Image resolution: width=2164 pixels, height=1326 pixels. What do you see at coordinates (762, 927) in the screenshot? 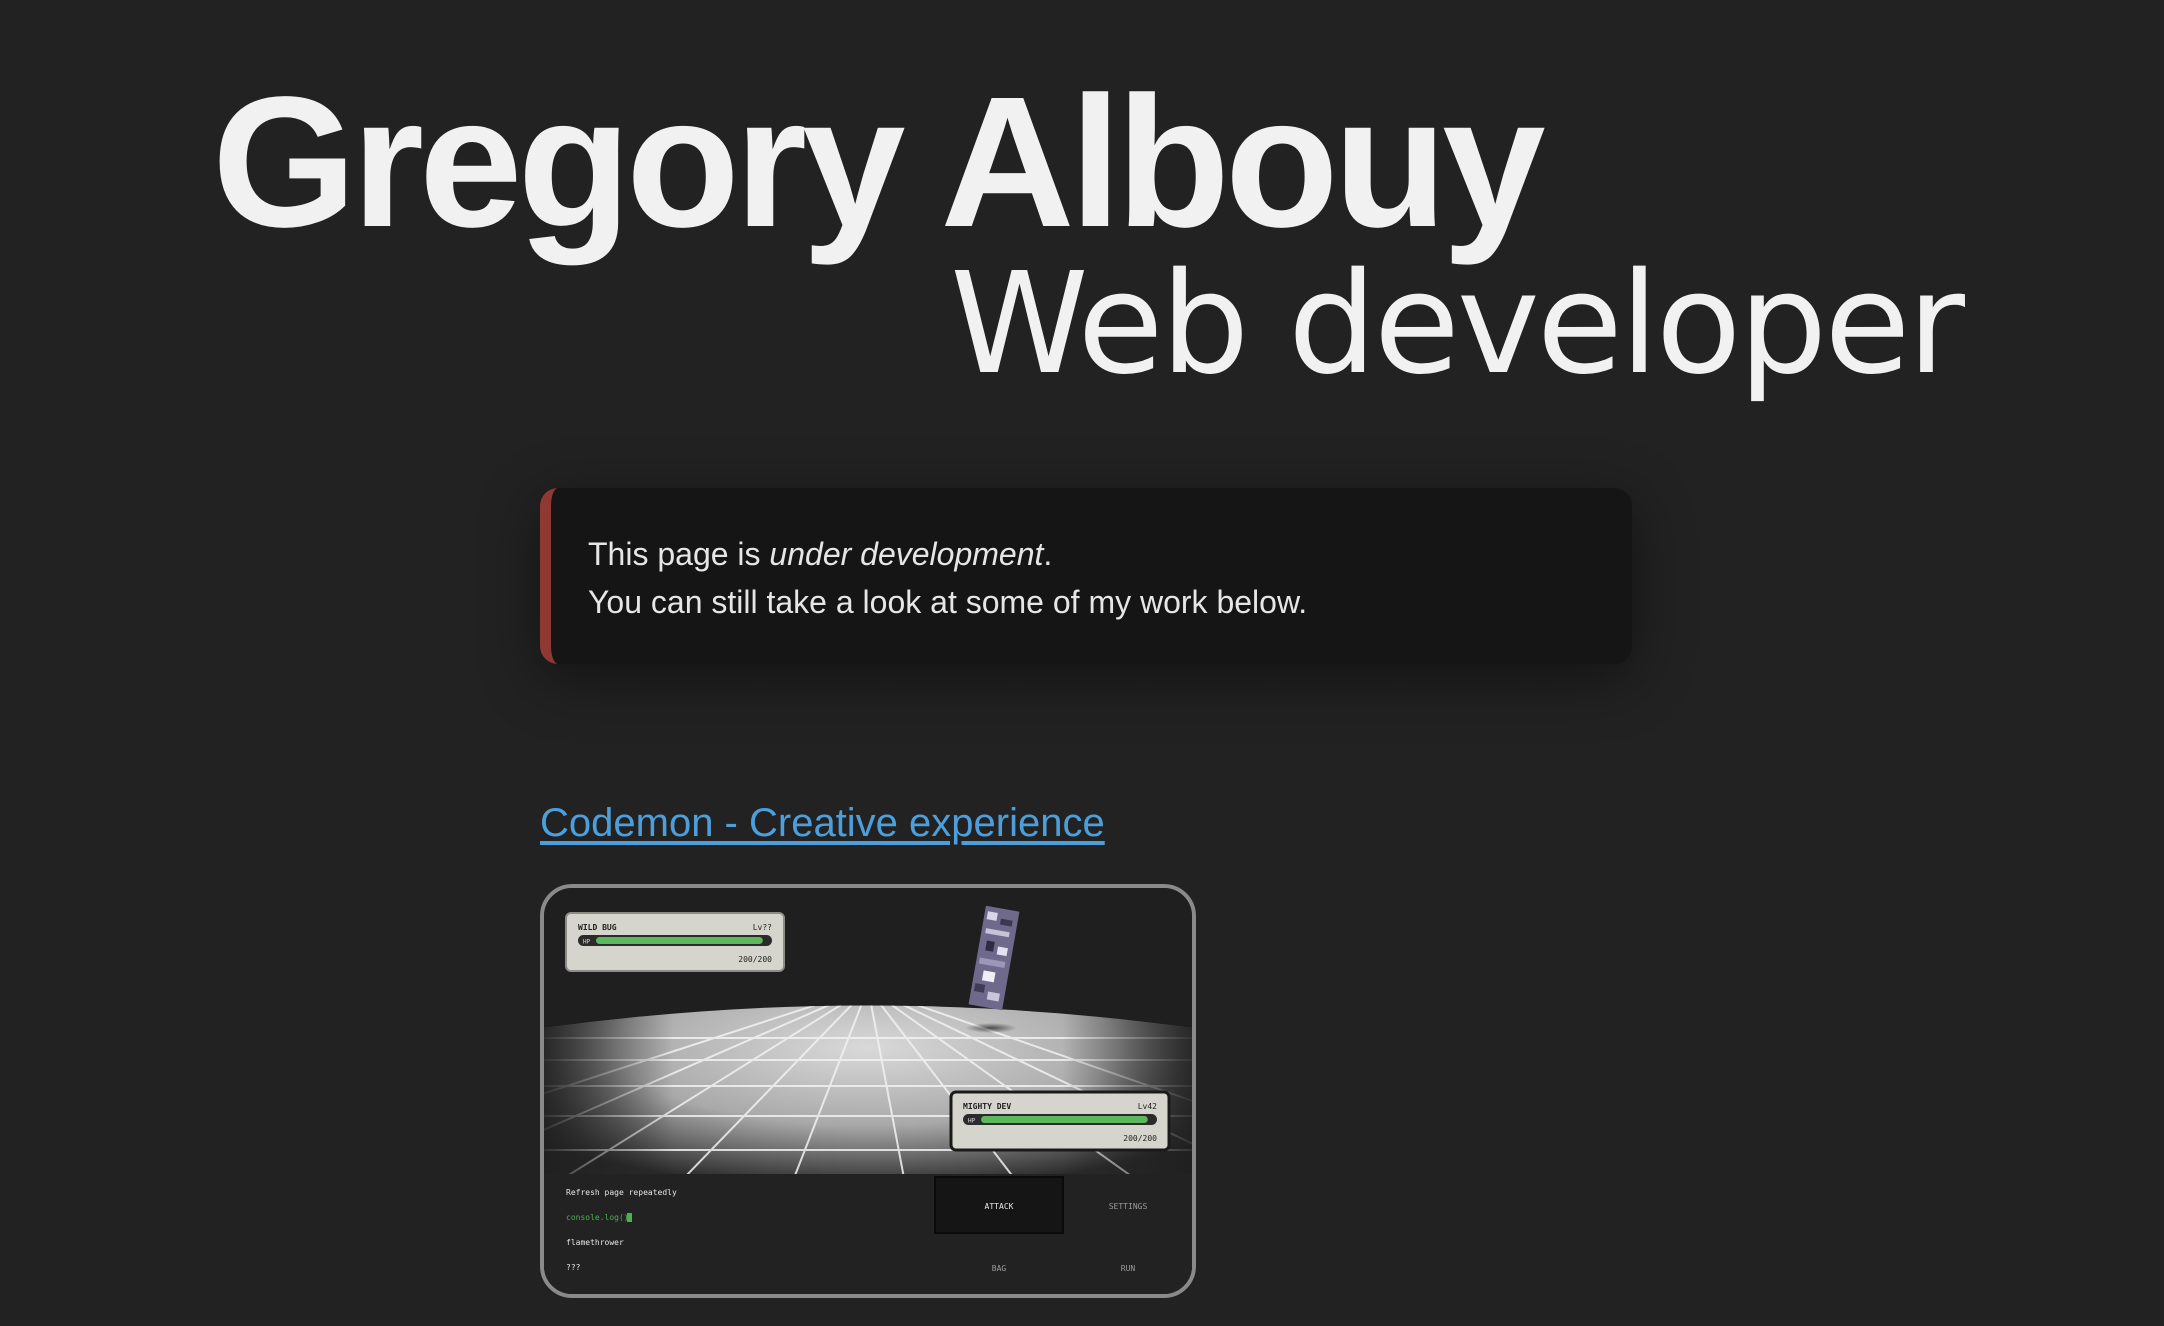
I see `enemy-level: Lv??` at bounding box center [762, 927].